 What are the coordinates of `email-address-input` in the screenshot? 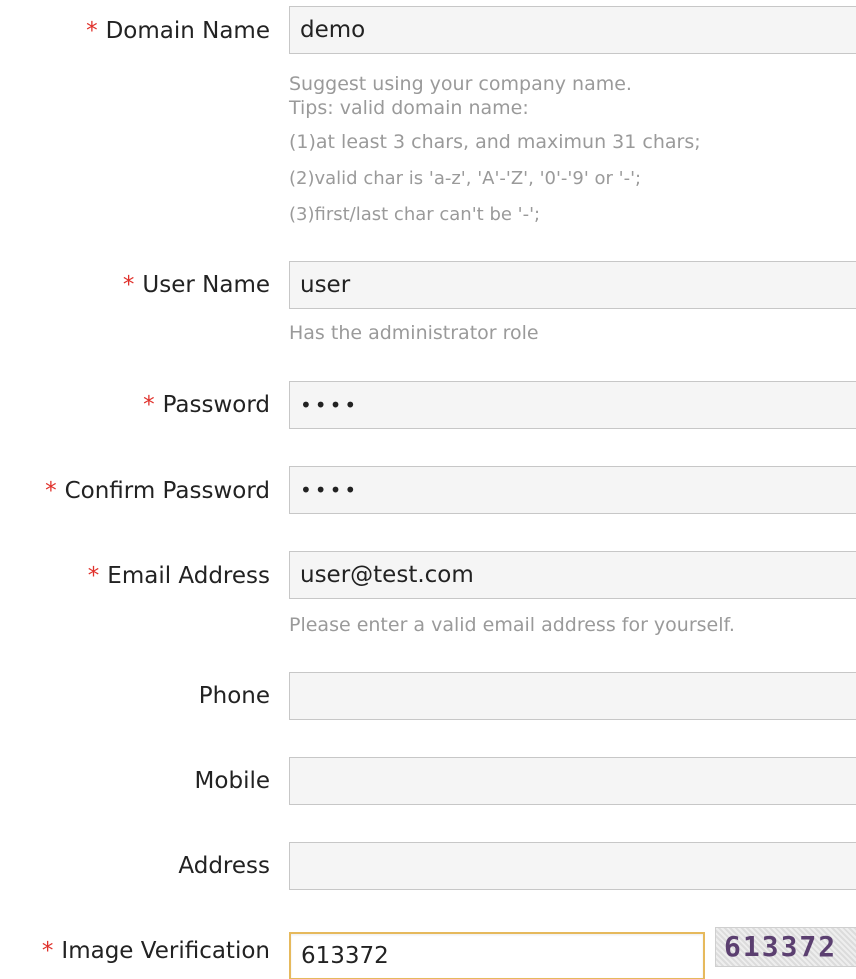 It's located at (572, 575).